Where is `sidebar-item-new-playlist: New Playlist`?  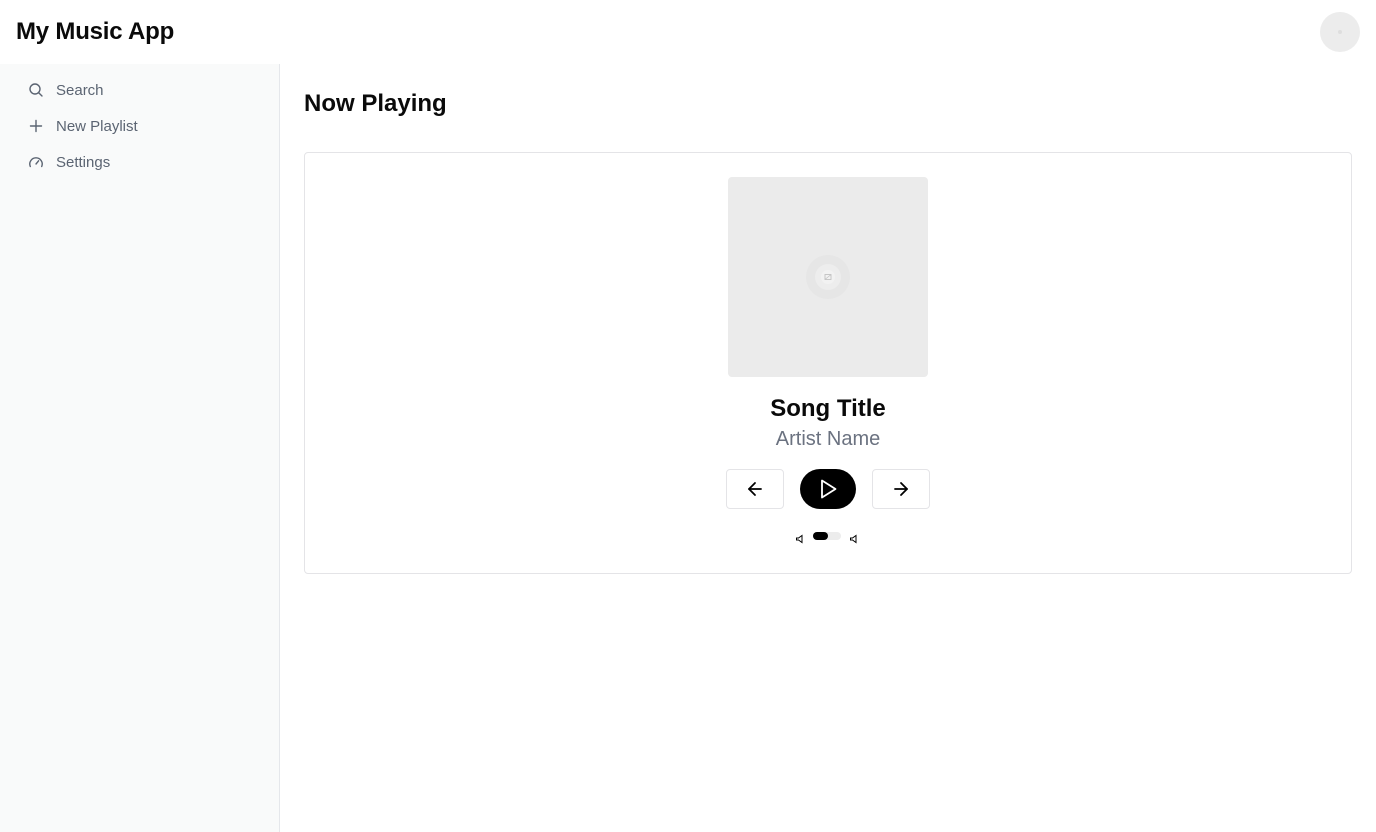
sidebar-item-new-playlist: New Playlist is located at coordinates (83, 126).